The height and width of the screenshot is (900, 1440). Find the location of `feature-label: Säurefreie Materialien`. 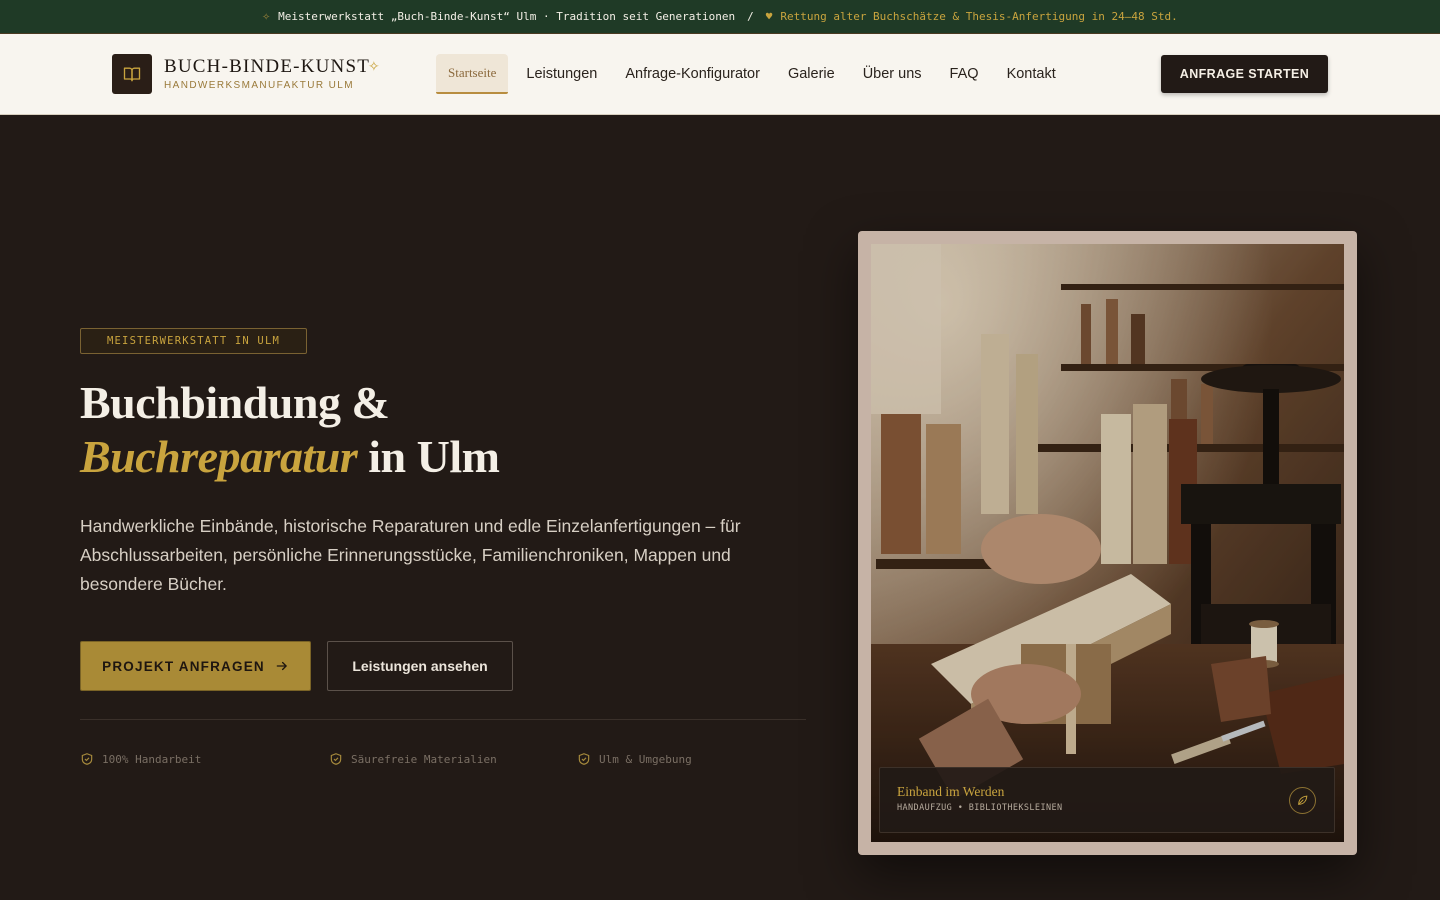

feature-label: Säurefreie Materialien is located at coordinates (424, 759).